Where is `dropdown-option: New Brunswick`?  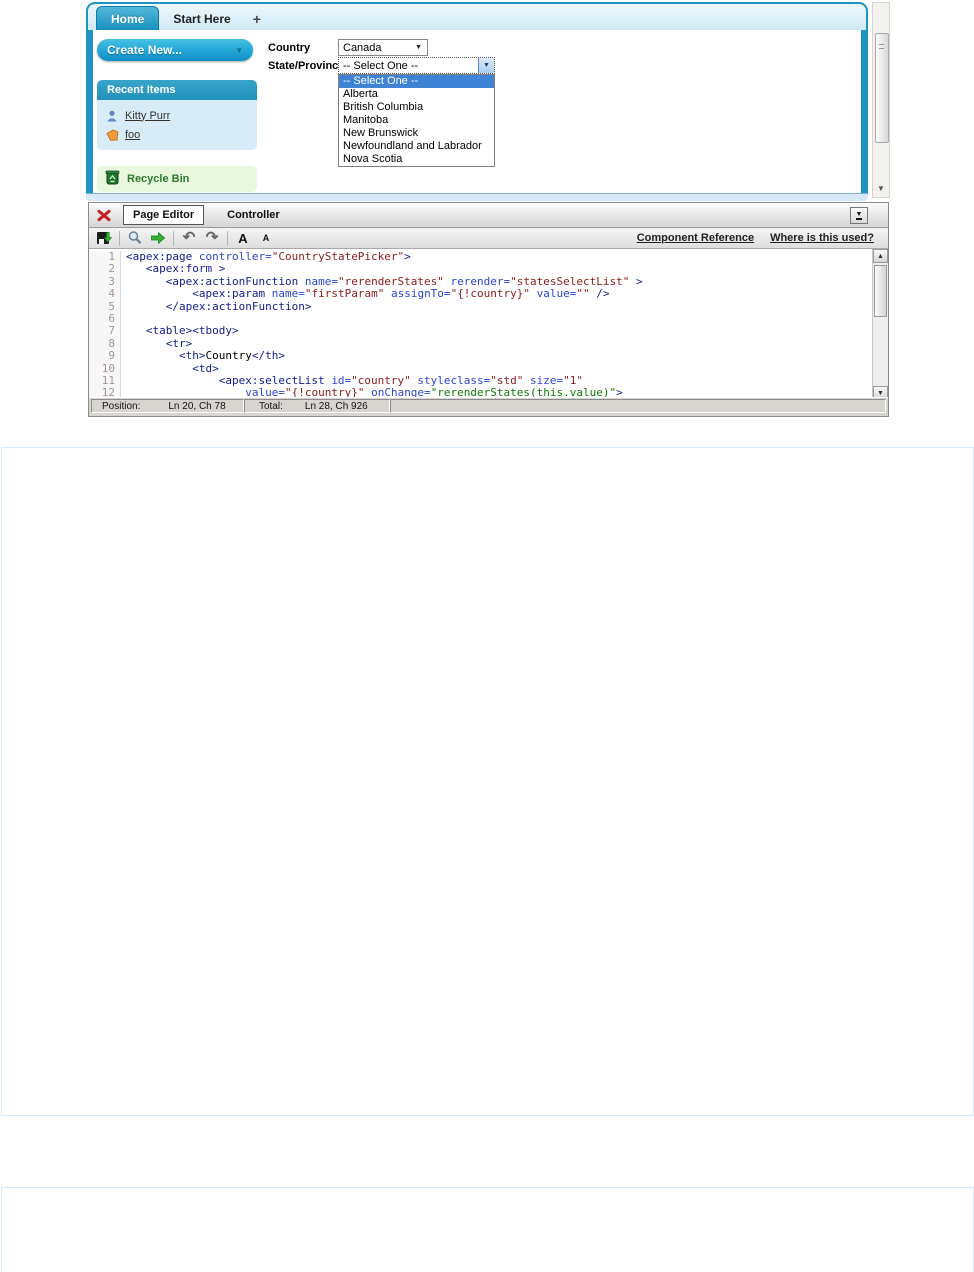 dropdown-option: New Brunswick is located at coordinates (416, 133).